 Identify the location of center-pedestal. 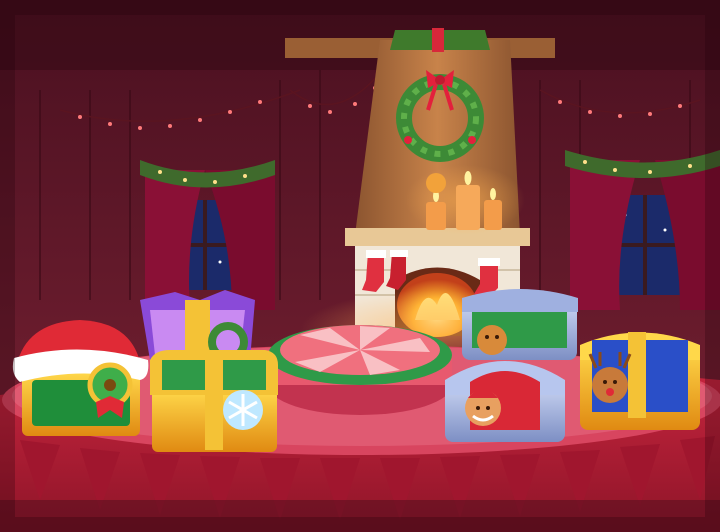
(360, 370).